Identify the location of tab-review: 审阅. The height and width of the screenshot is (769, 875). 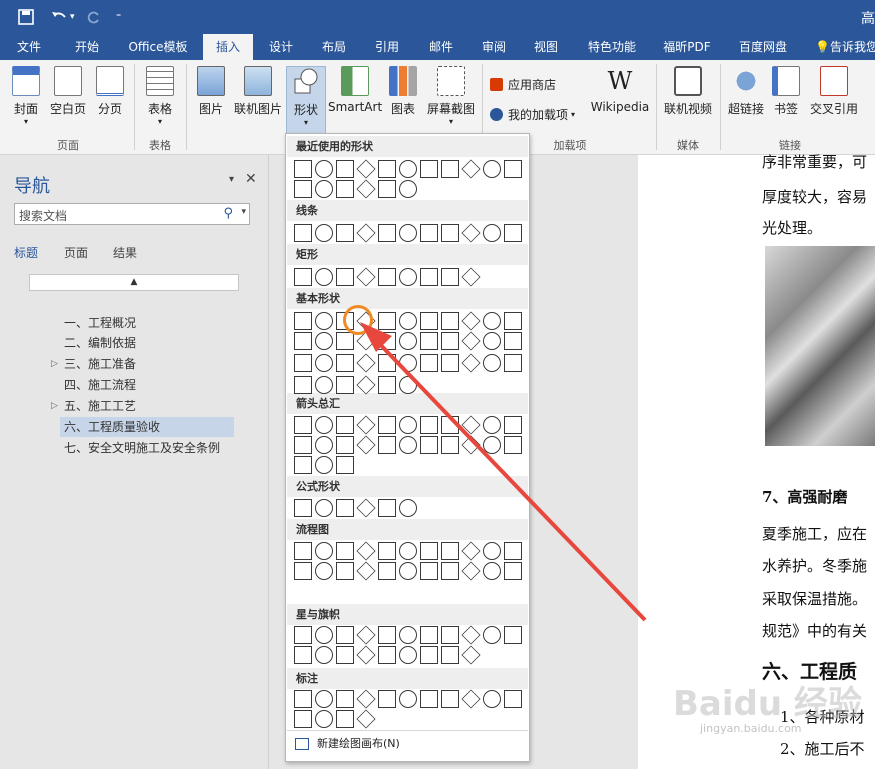
(494, 47).